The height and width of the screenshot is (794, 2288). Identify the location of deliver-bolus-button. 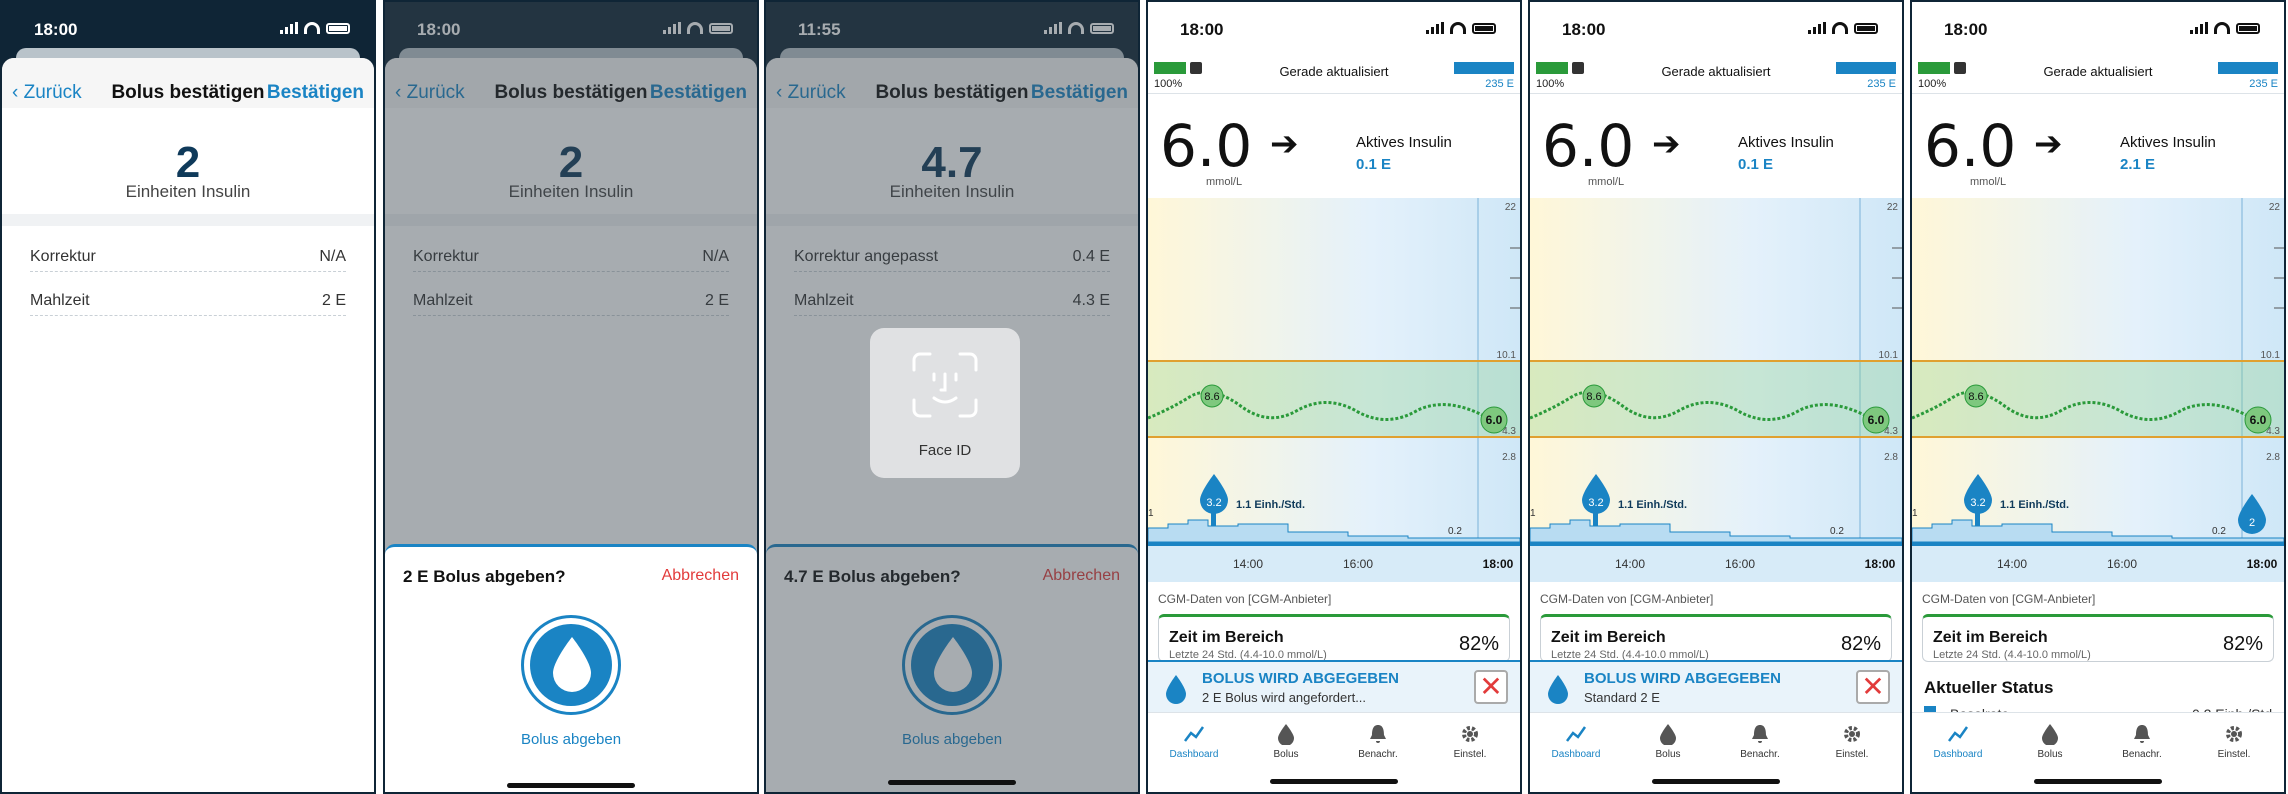
(571, 665).